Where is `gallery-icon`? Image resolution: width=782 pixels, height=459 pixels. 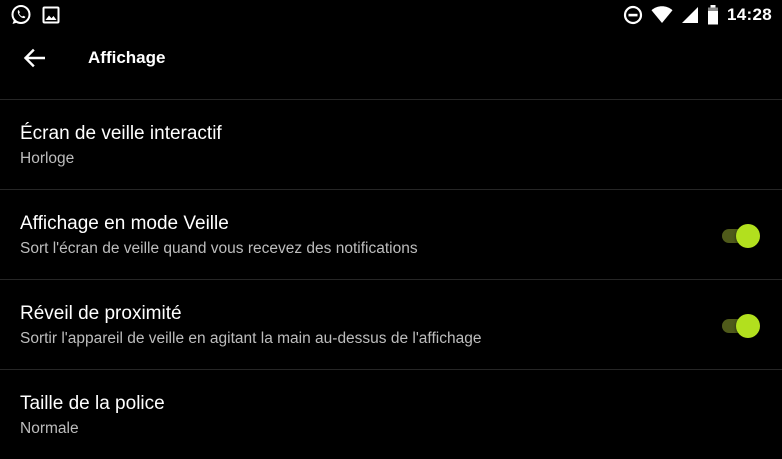 gallery-icon is located at coordinates (51, 15).